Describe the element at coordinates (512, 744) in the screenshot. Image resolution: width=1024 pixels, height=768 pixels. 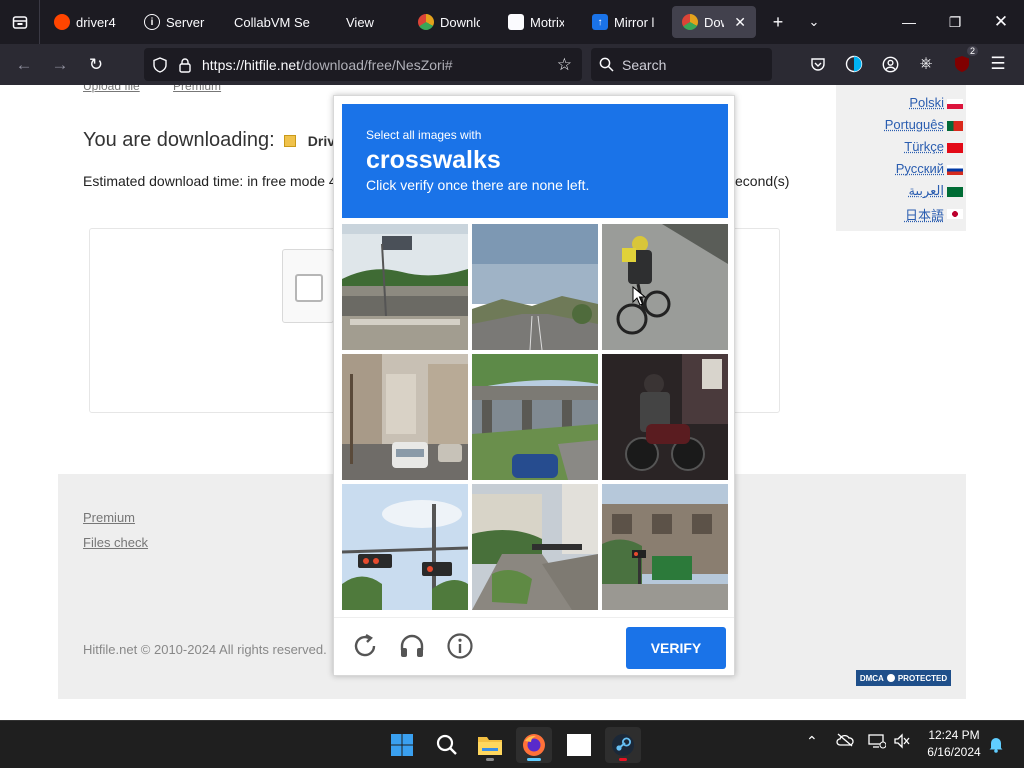
I see `windows-taskbar: ⌃ 12:24 PM 6/16/2024` at that location.